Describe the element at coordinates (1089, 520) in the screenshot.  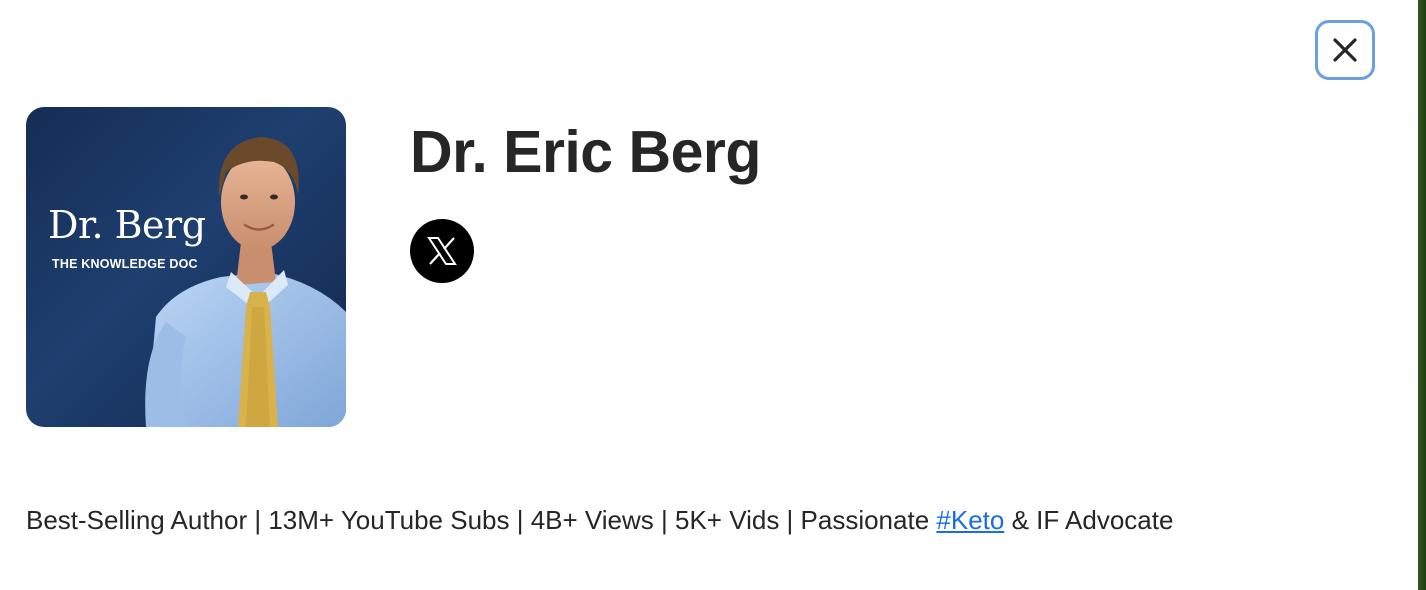
I see `bio-text-end: & IF Advocate` at that location.